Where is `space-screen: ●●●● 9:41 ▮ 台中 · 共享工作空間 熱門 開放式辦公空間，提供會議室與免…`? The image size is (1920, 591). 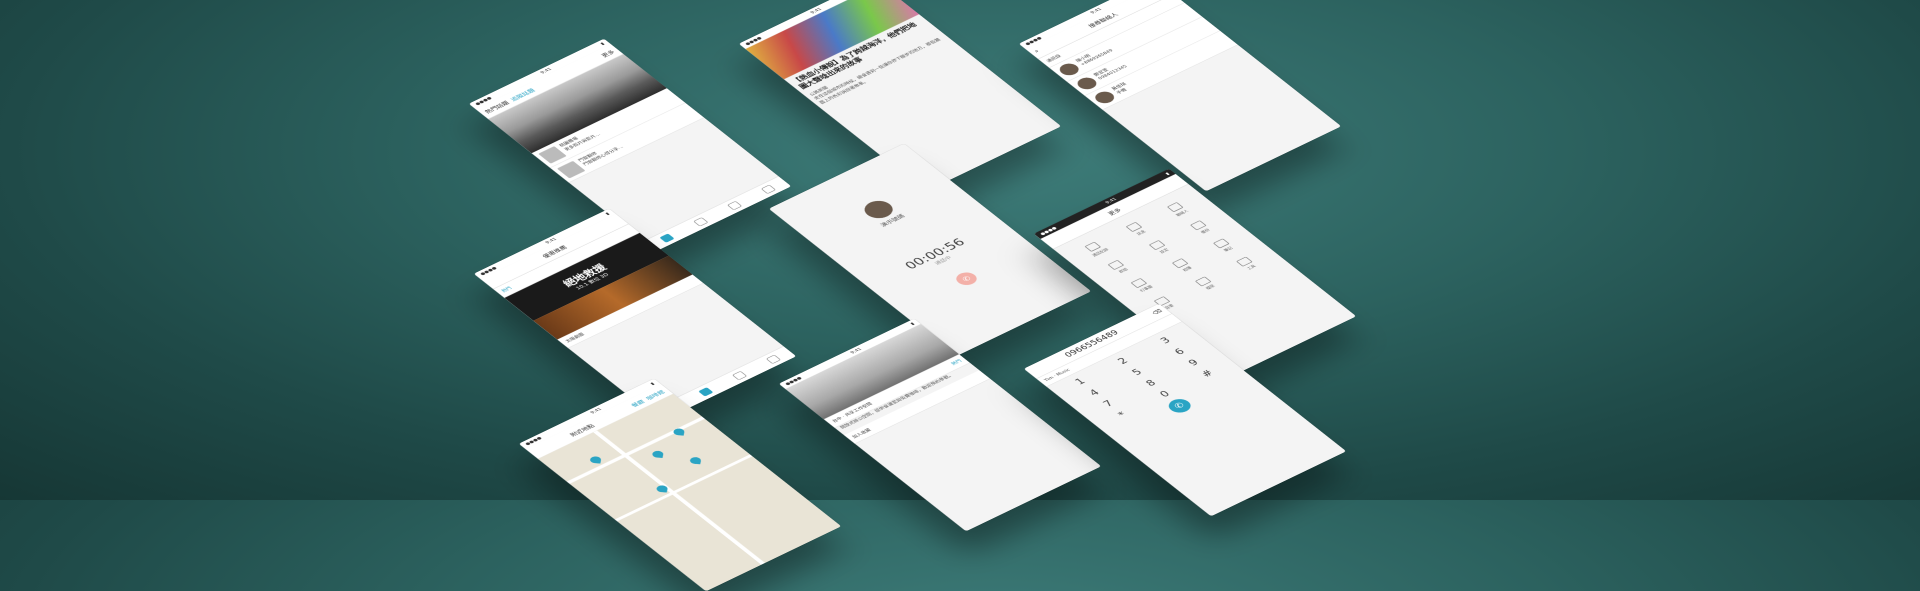 space-screen: ●●●● 9:41 ▮ 台中 · 共享工作空間 熱門 開放式辦公空間，提供會議室與免… is located at coordinates (940, 425).